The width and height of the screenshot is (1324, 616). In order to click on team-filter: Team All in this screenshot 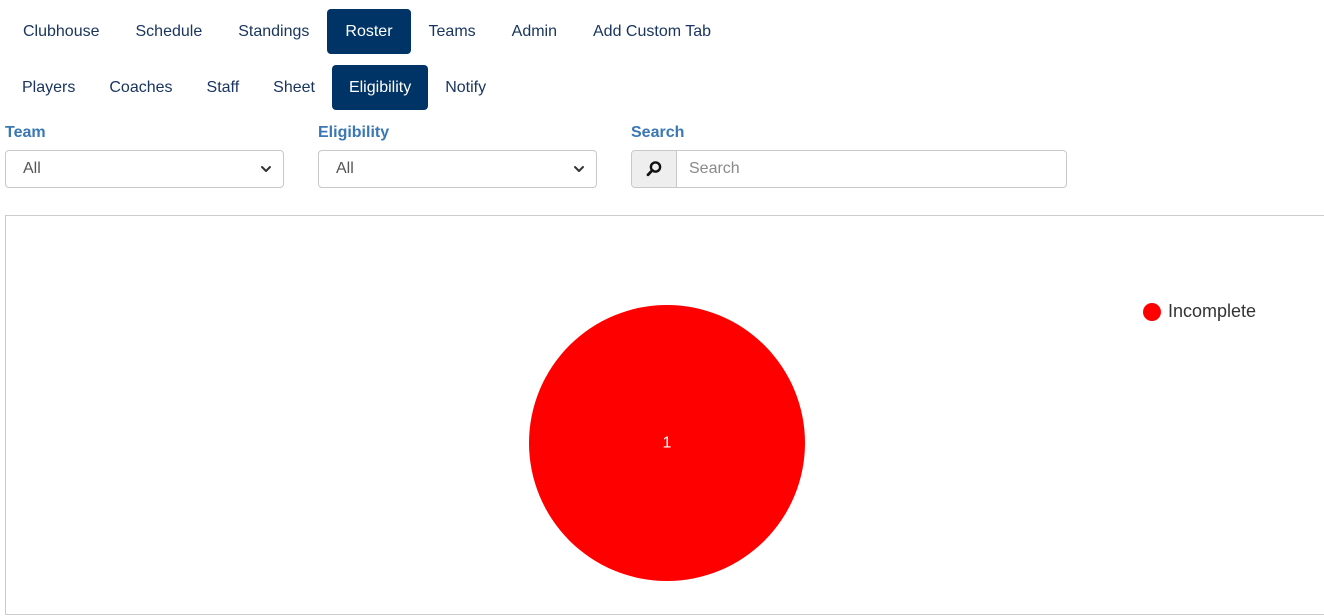, I will do `click(144, 155)`.